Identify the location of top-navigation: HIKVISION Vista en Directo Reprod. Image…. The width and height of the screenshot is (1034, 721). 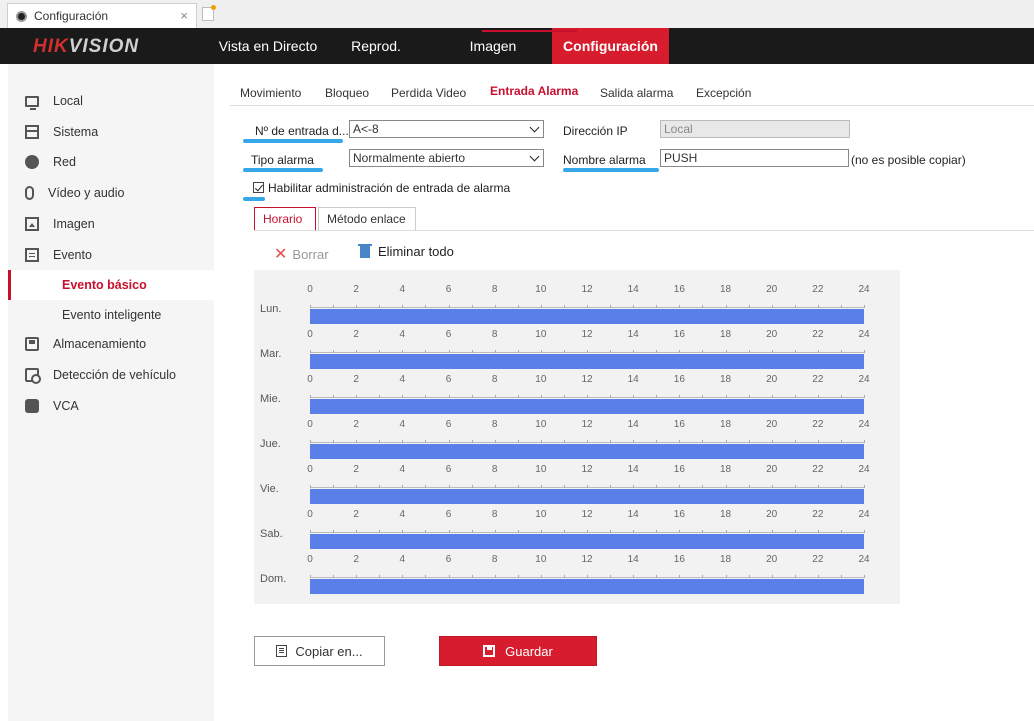
(517, 46).